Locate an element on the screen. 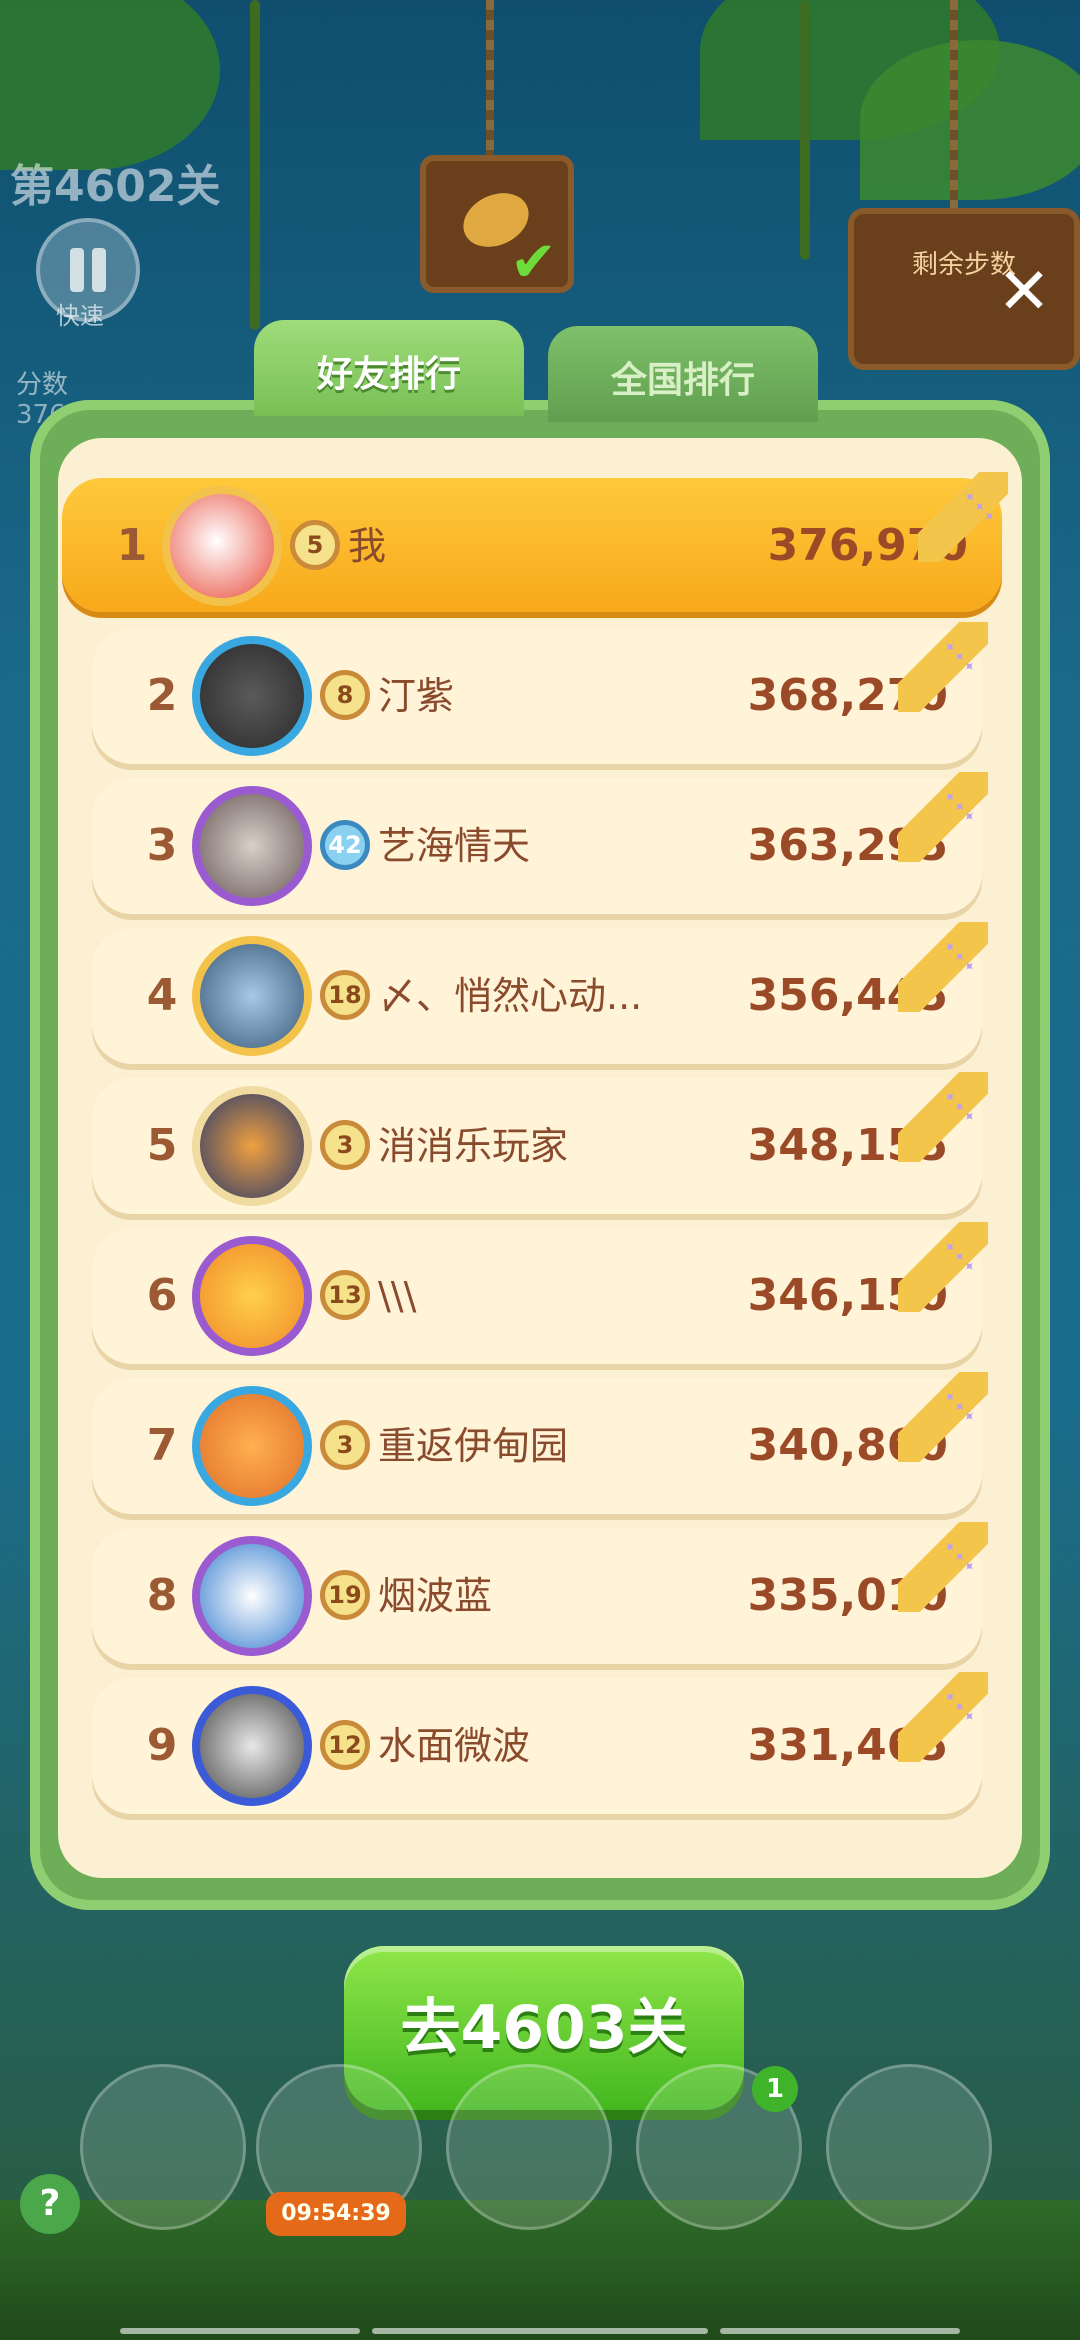 The width and height of the screenshot is (1080, 2340). tab-national: 全国排行 is located at coordinates (683, 374).